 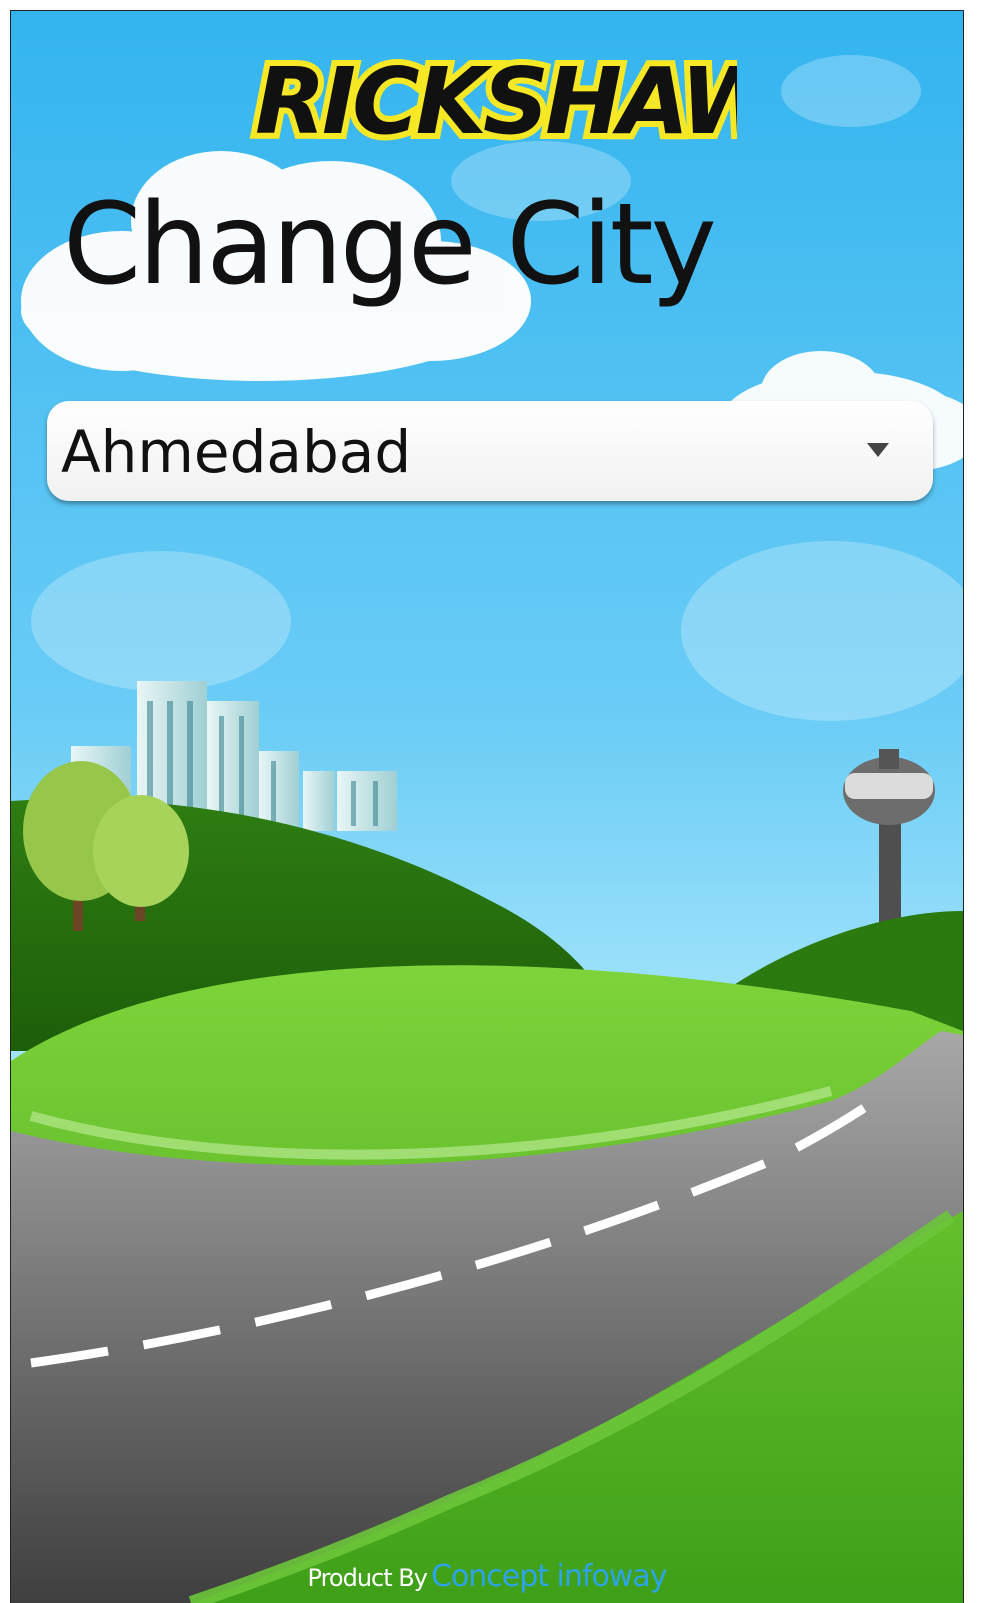 I want to click on rickshaw-logo: RICKSHAW, so click(x=493, y=96).